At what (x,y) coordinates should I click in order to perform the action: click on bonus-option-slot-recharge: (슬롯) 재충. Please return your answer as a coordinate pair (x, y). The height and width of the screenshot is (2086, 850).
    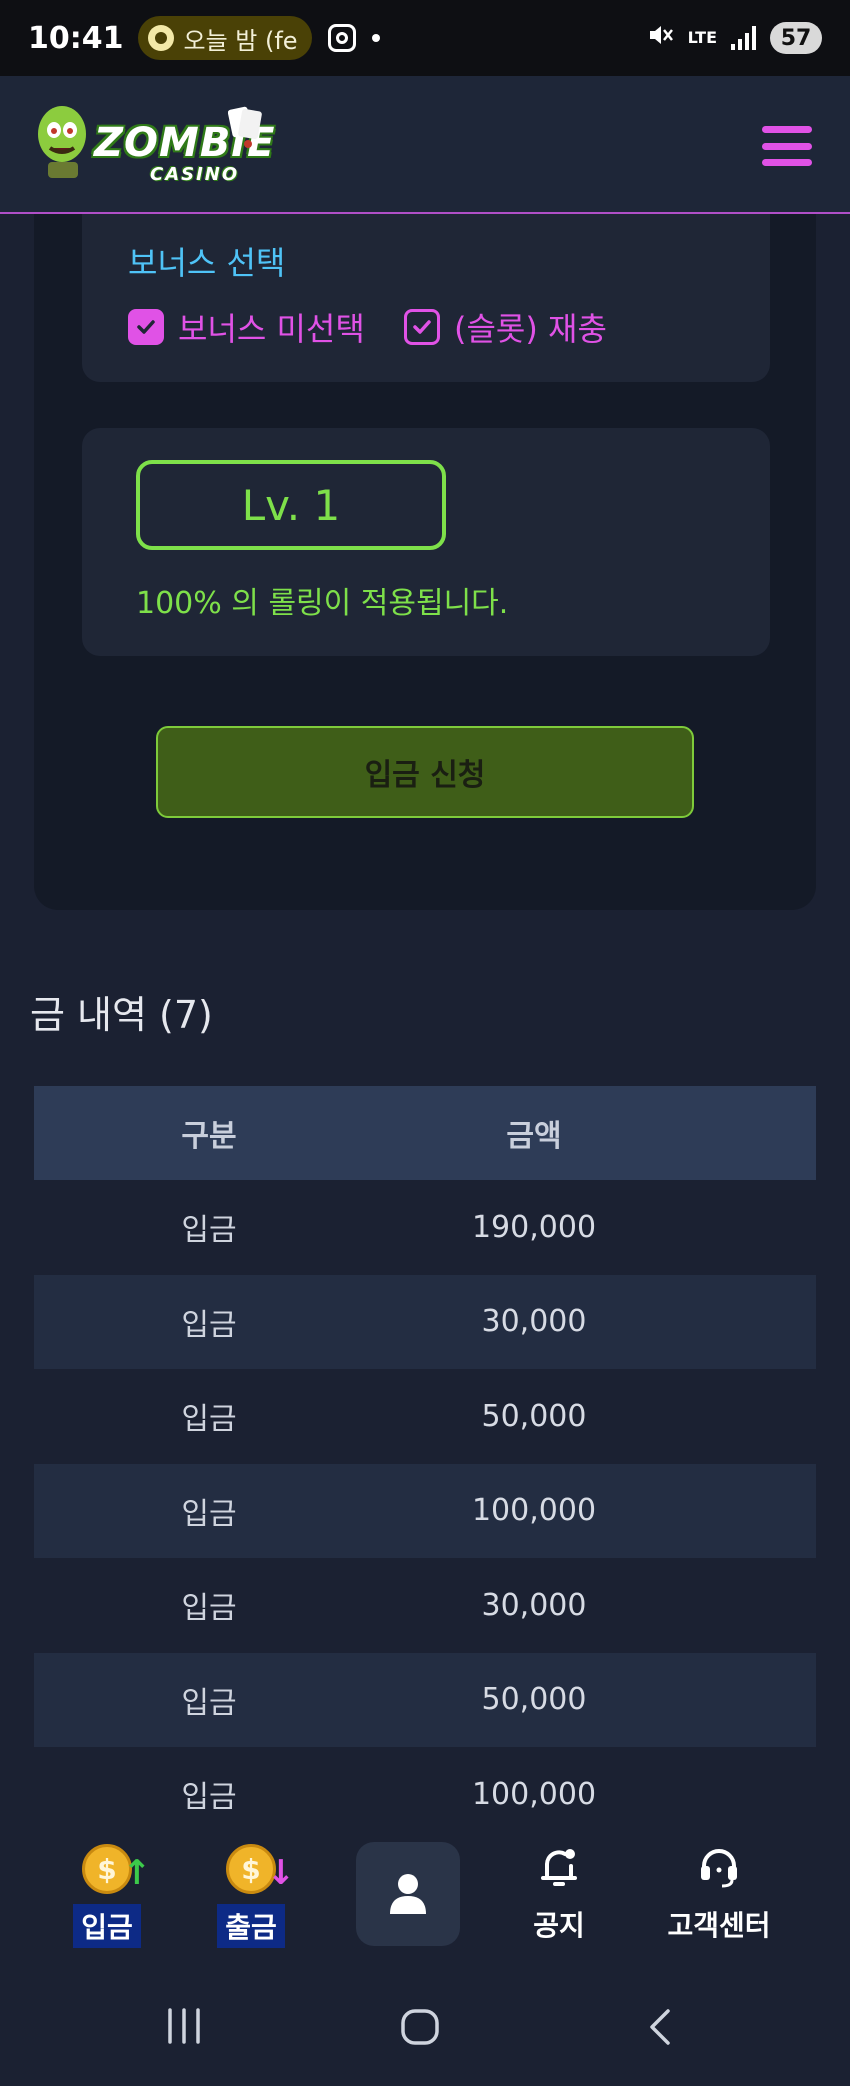
    Looking at the image, I should click on (505, 327).